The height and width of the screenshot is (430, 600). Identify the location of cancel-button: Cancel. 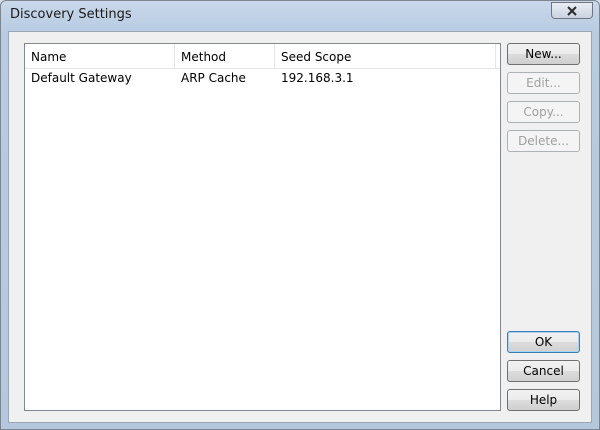
(543, 371).